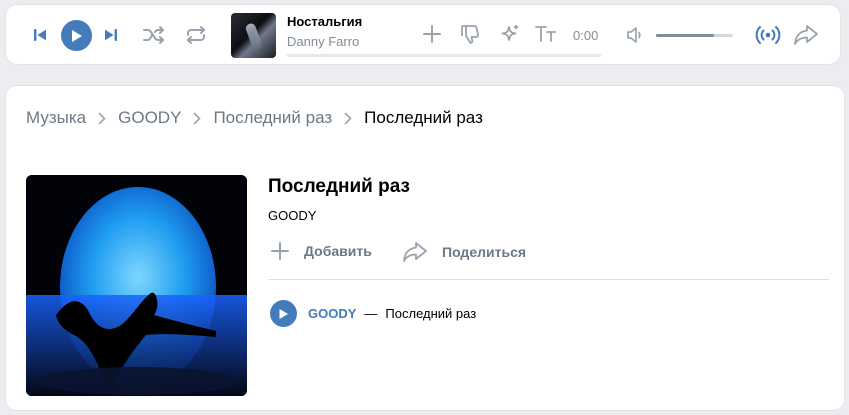 Image resolution: width=849 pixels, height=415 pixels. I want to click on dislike-button, so click(470, 34).